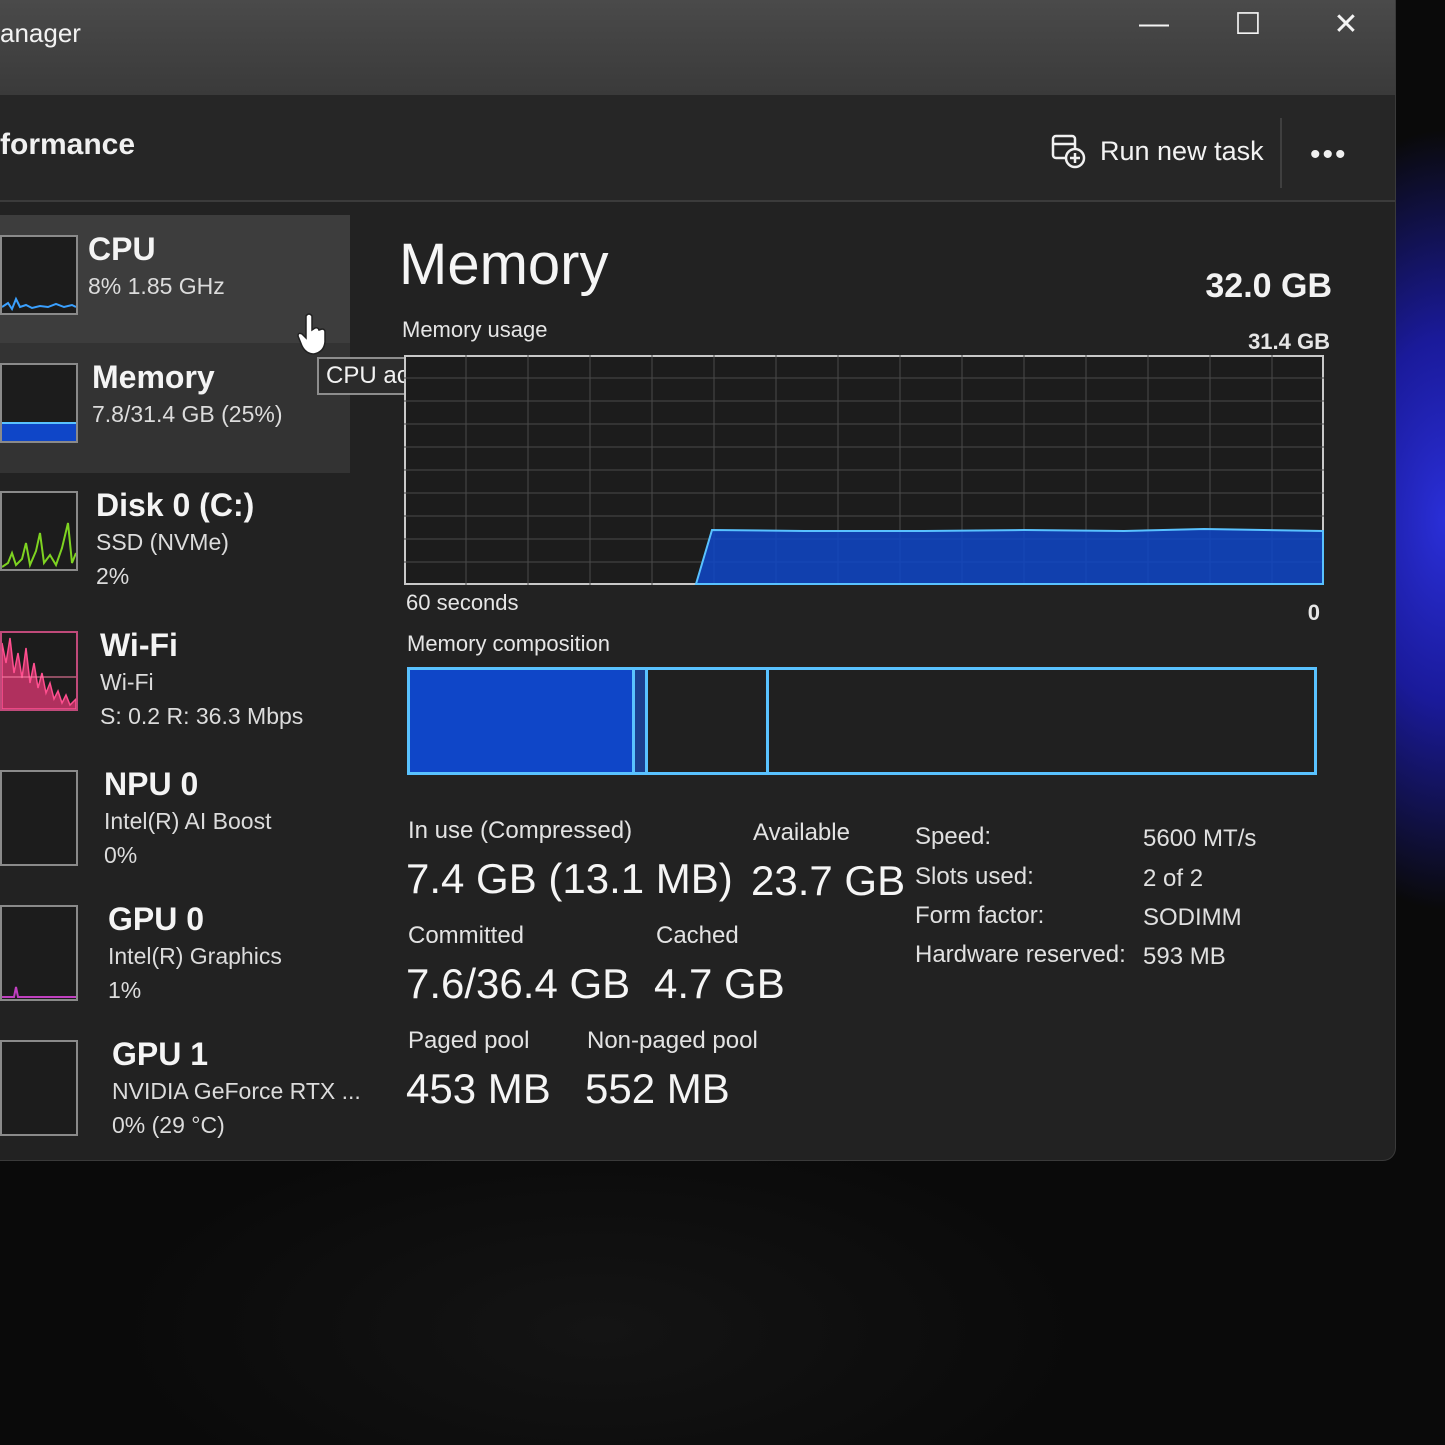  I want to click on memory-composition-bar, so click(862, 721).